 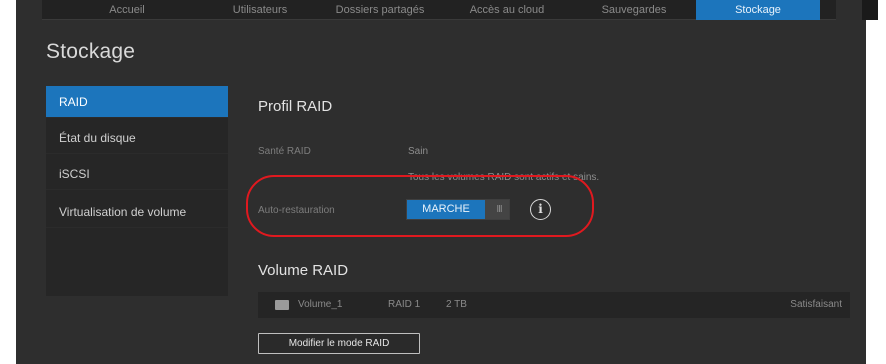 What do you see at coordinates (260, 11) in the screenshot?
I see `tab-utilisateurs: Utilisateurs` at bounding box center [260, 11].